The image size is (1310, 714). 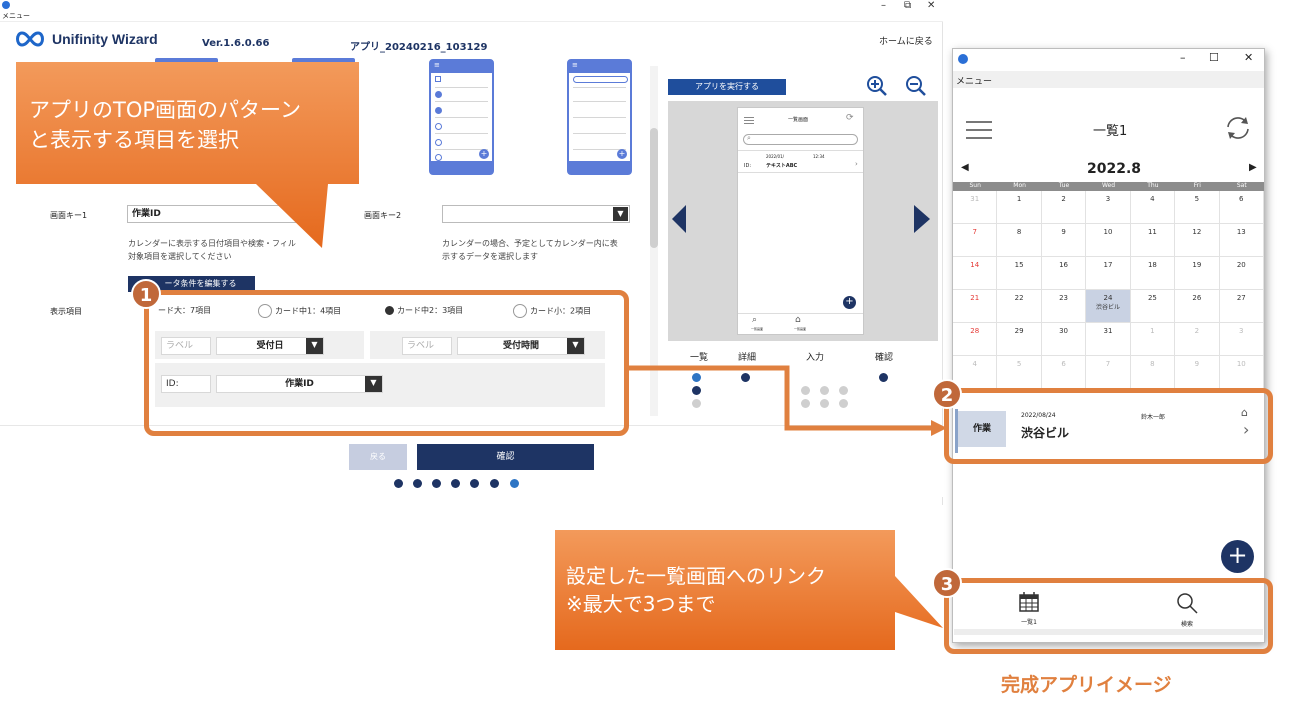 What do you see at coordinates (1064, 265) in the screenshot?
I see `calendar-day-number: 16` at bounding box center [1064, 265].